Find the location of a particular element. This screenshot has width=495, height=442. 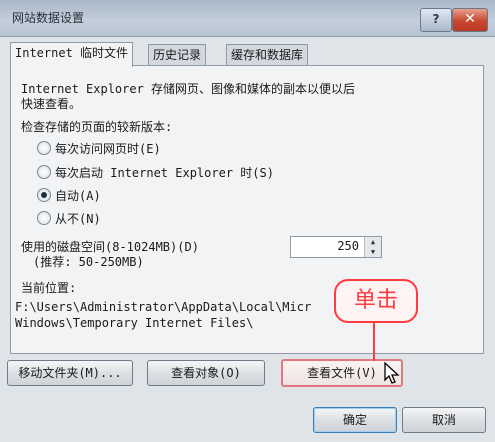

help-button: ? is located at coordinates (436, 20).